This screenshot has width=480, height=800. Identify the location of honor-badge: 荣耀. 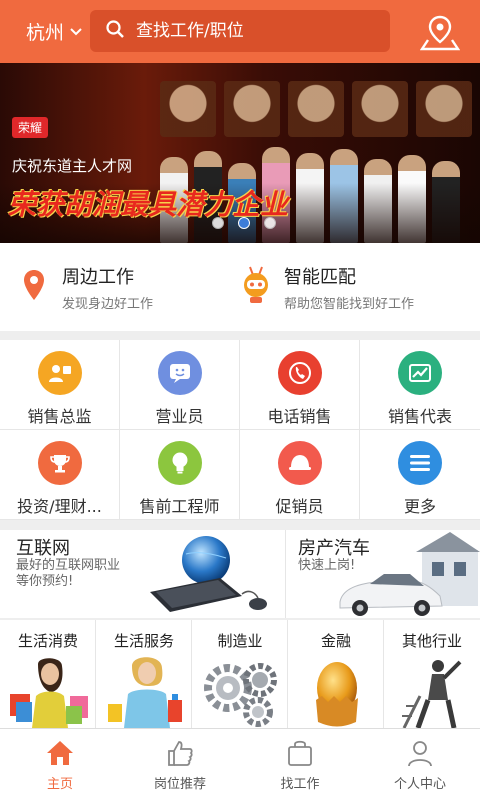
(30, 127).